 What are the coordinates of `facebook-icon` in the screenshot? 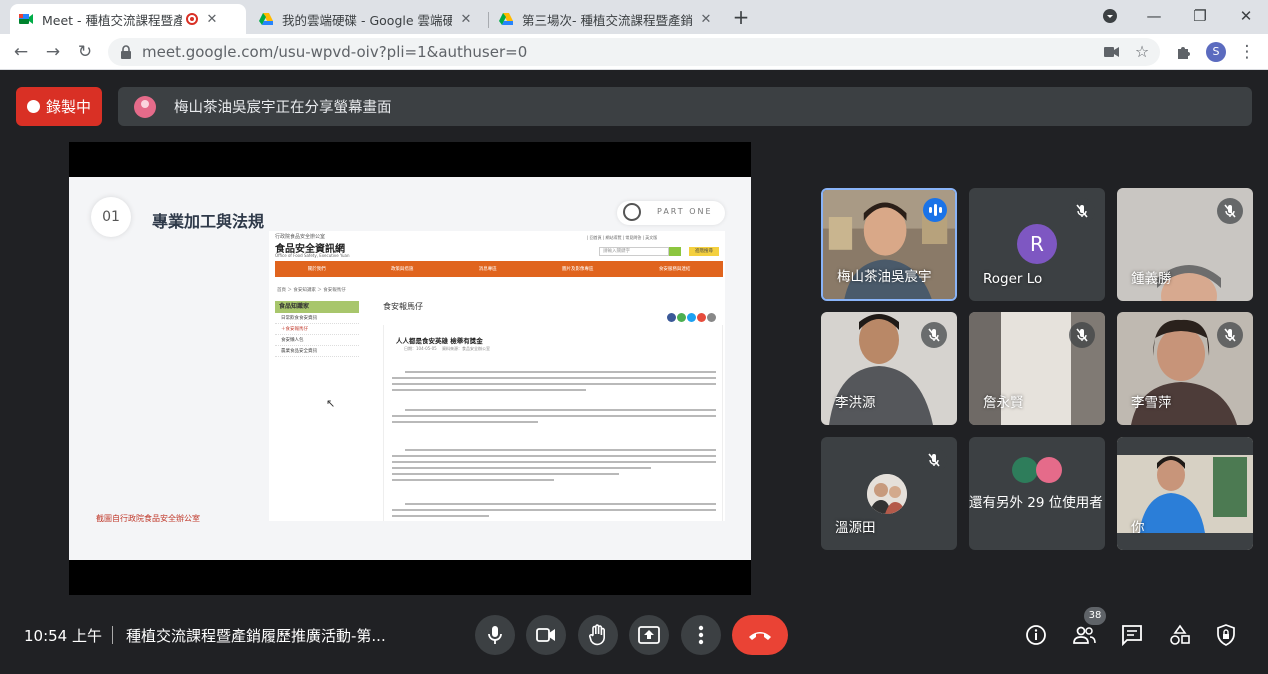 It's located at (671, 317).